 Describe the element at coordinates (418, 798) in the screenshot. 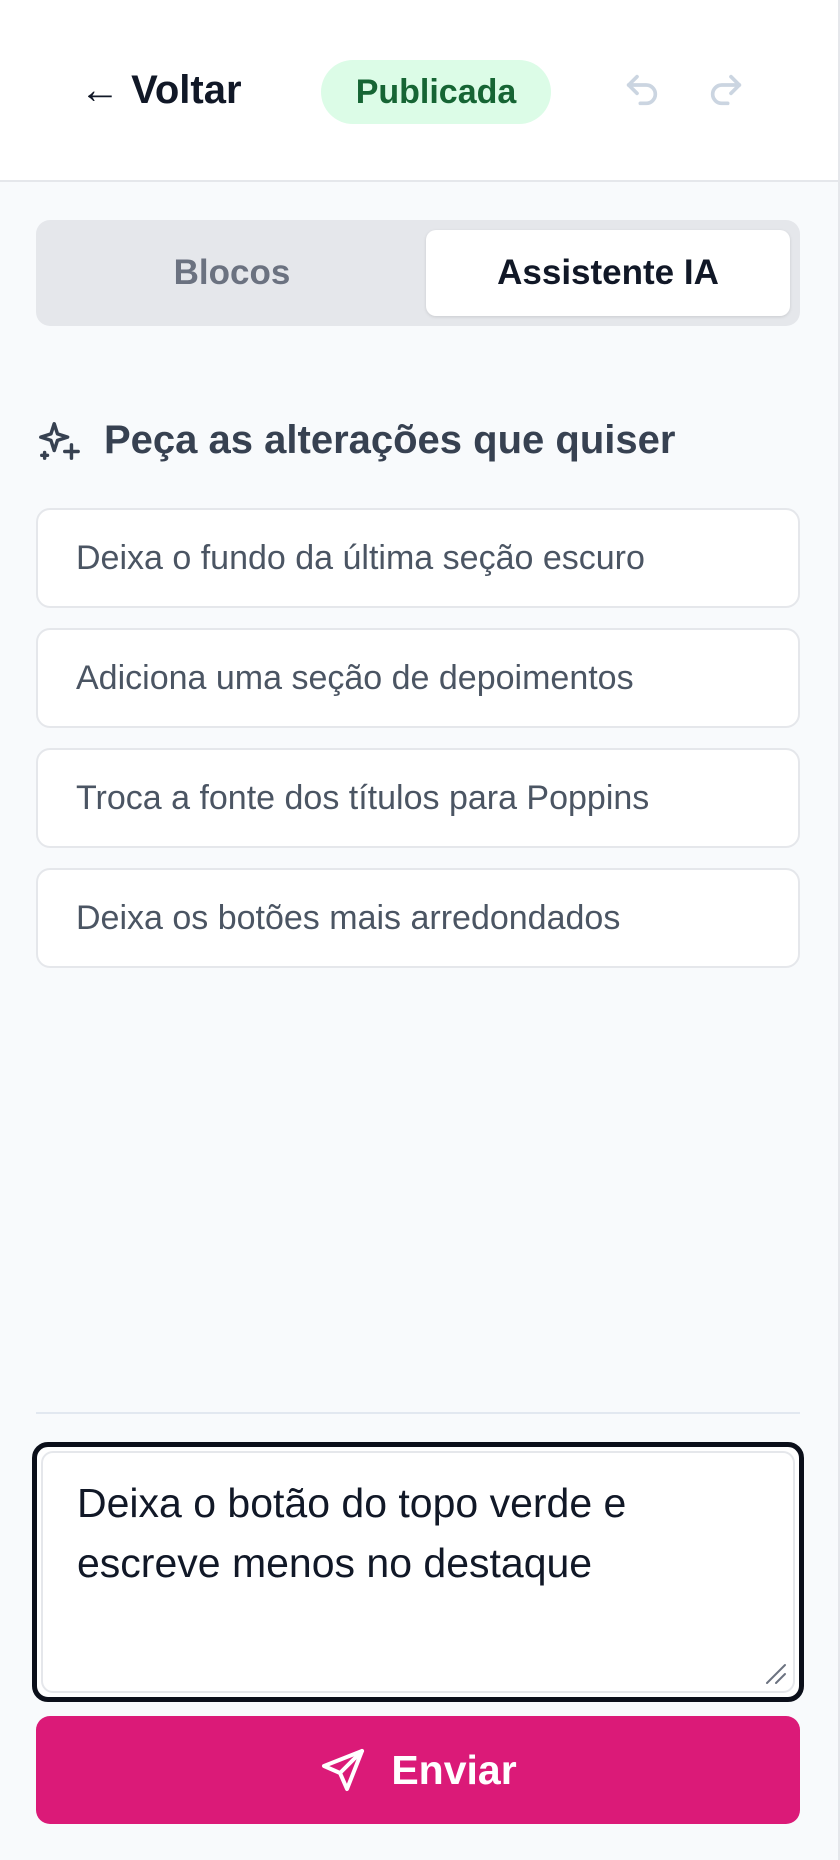

I see `suggestion-chip: Troca a fonte dos títulos para Poppins` at that location.